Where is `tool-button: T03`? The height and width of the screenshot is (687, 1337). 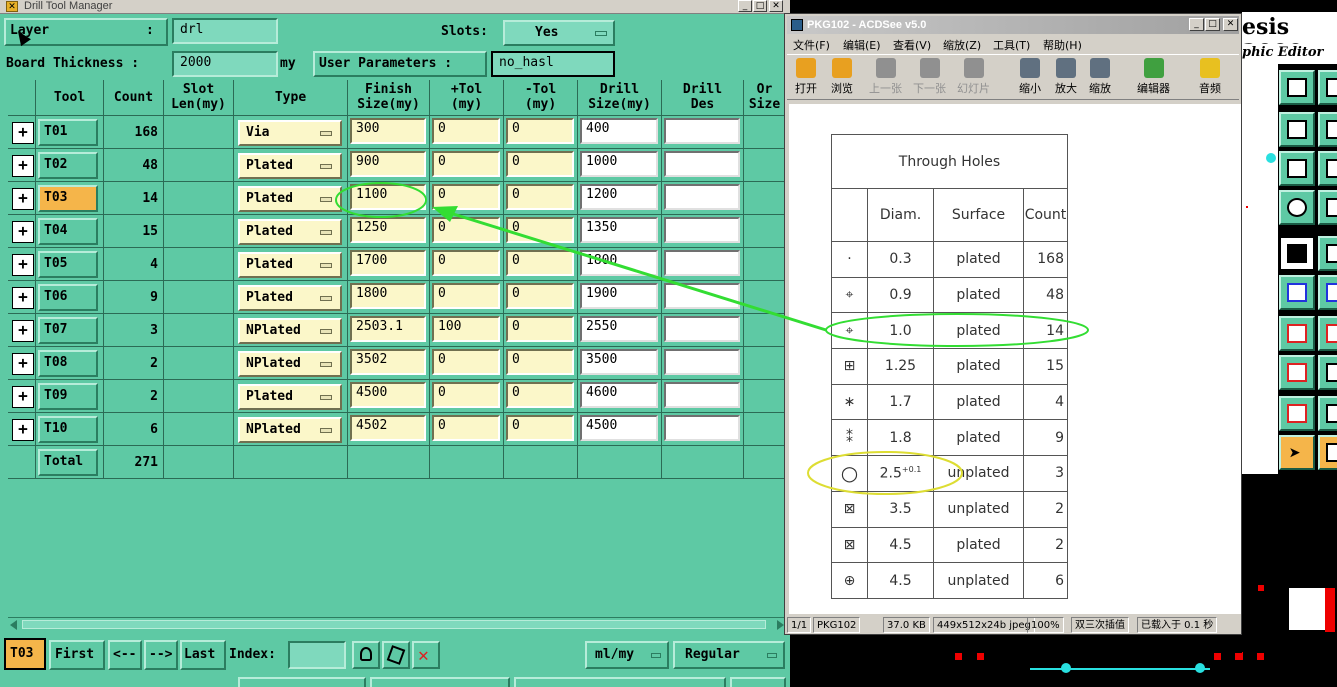
tool-button: T03 is located at coordinates (68, 198).